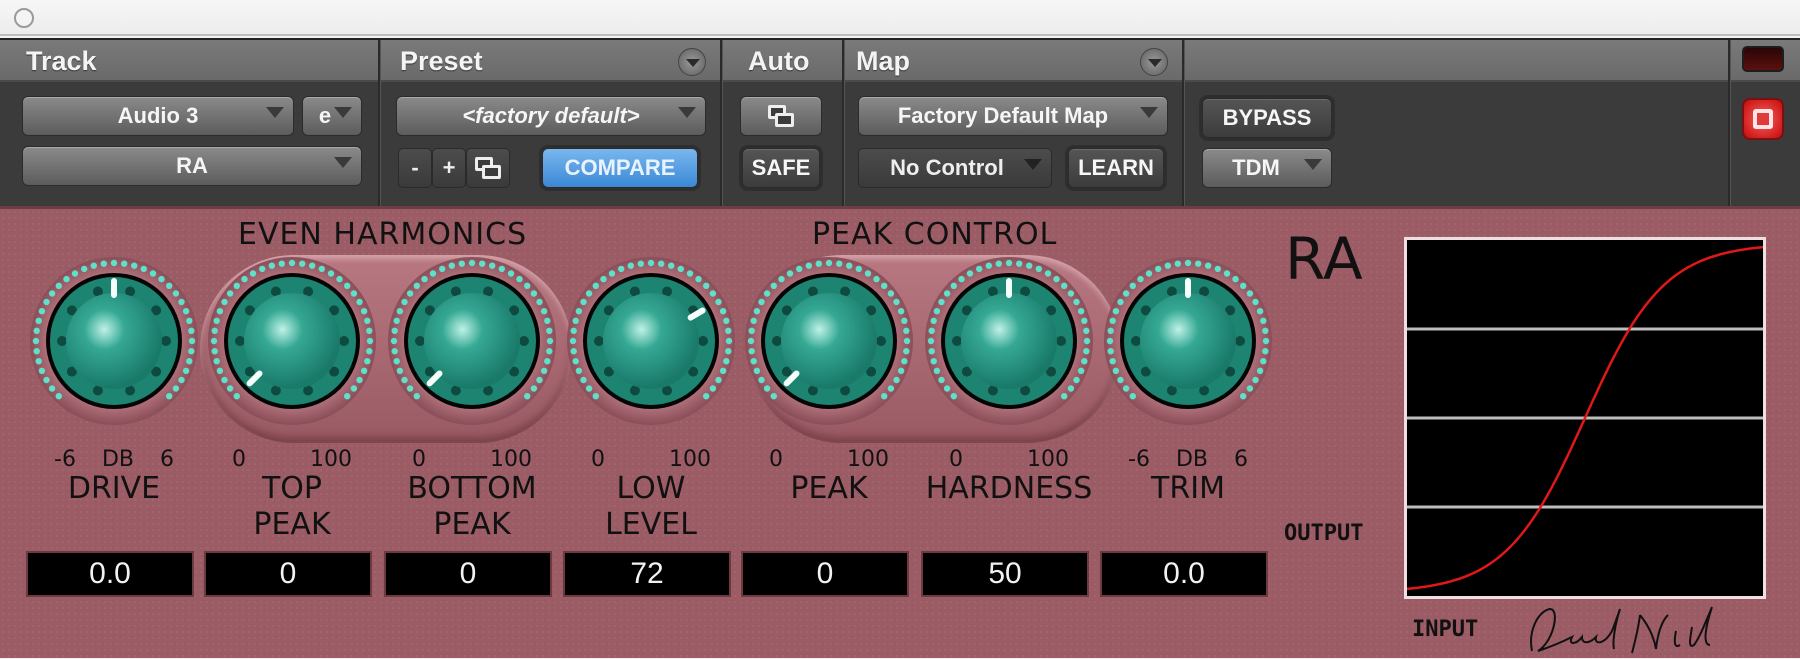  What do you see at coordinates (24, 18) in the screenshot?
I see `window-control-icon` at bounding box center [24, 18].